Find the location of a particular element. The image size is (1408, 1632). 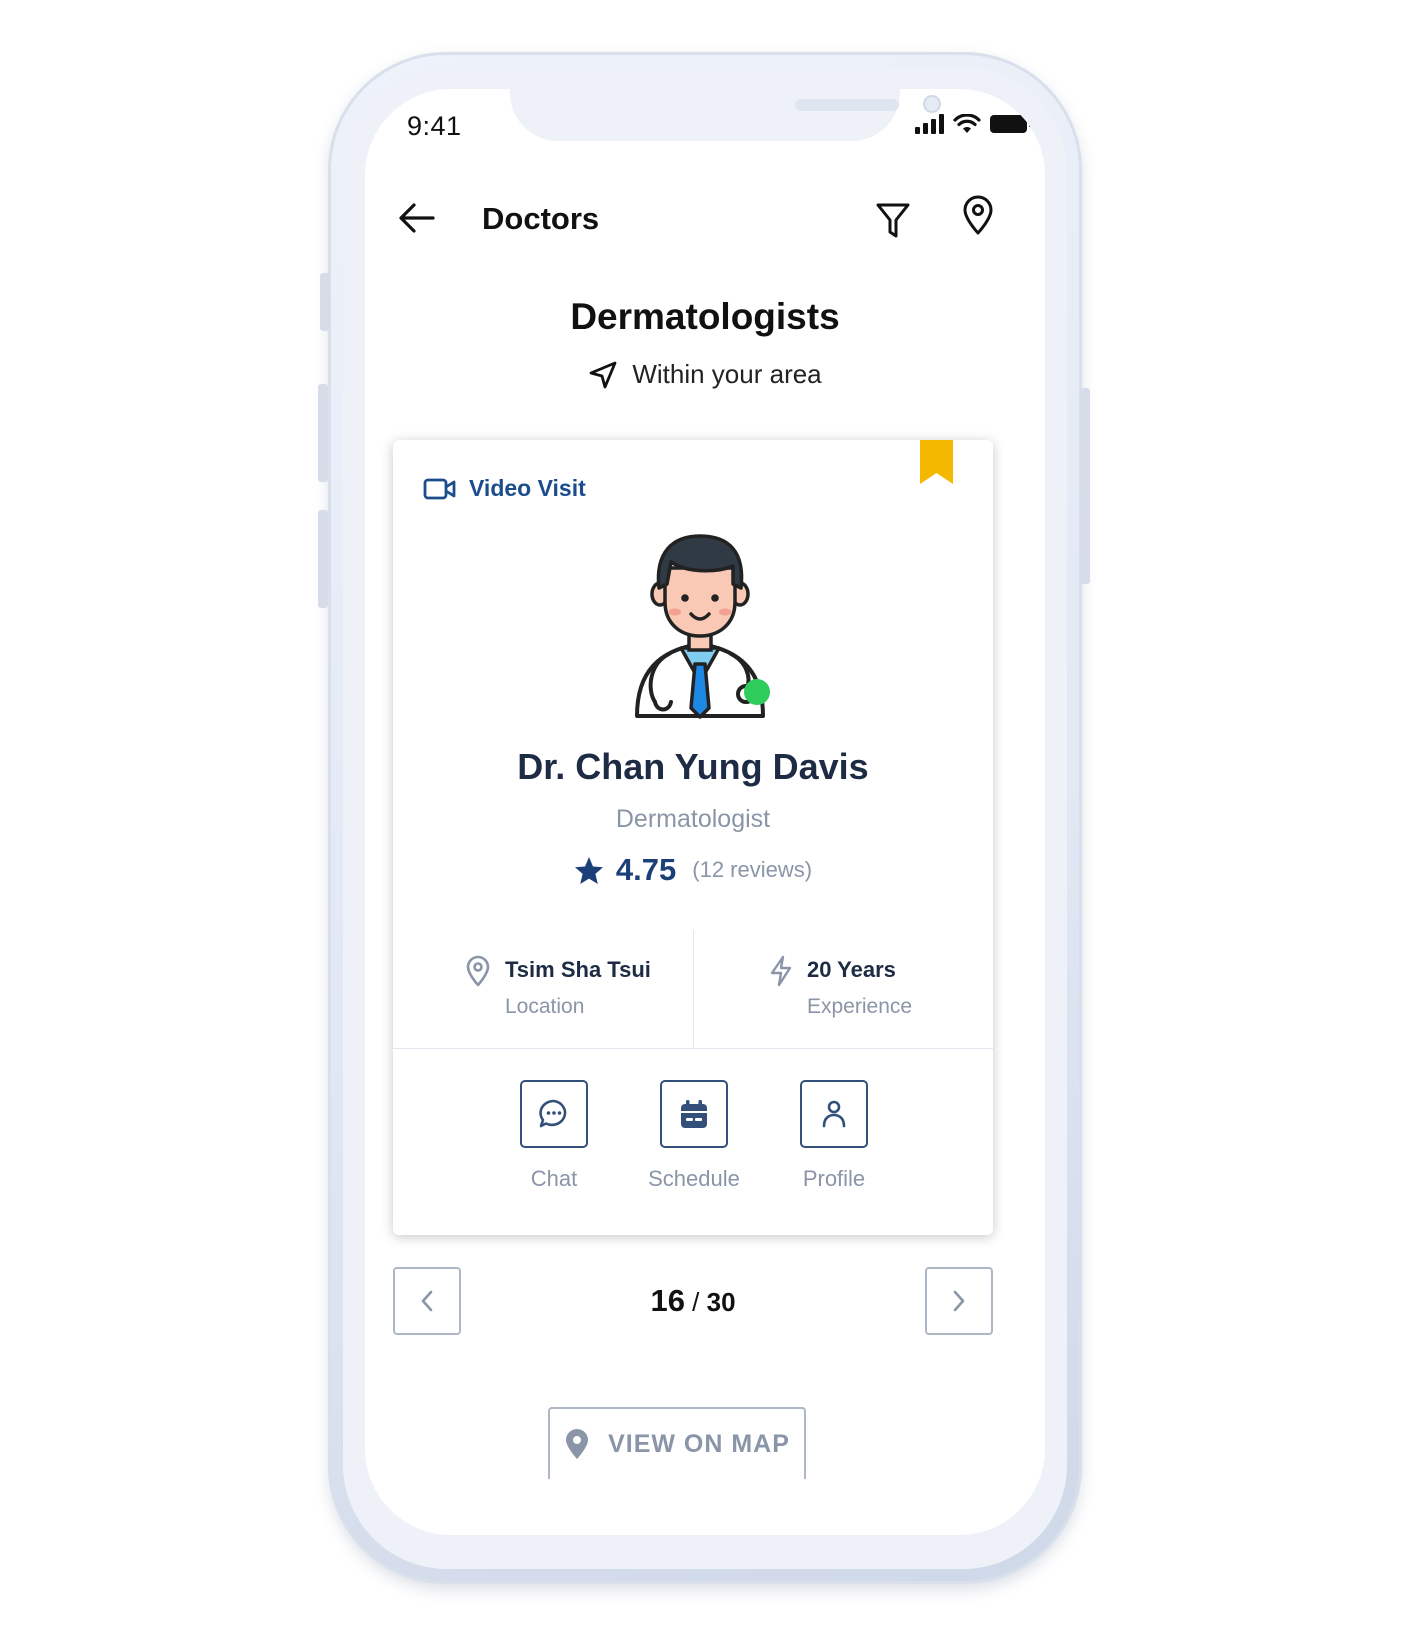

area-filter: Within your area is located at coordinates (705, 374).